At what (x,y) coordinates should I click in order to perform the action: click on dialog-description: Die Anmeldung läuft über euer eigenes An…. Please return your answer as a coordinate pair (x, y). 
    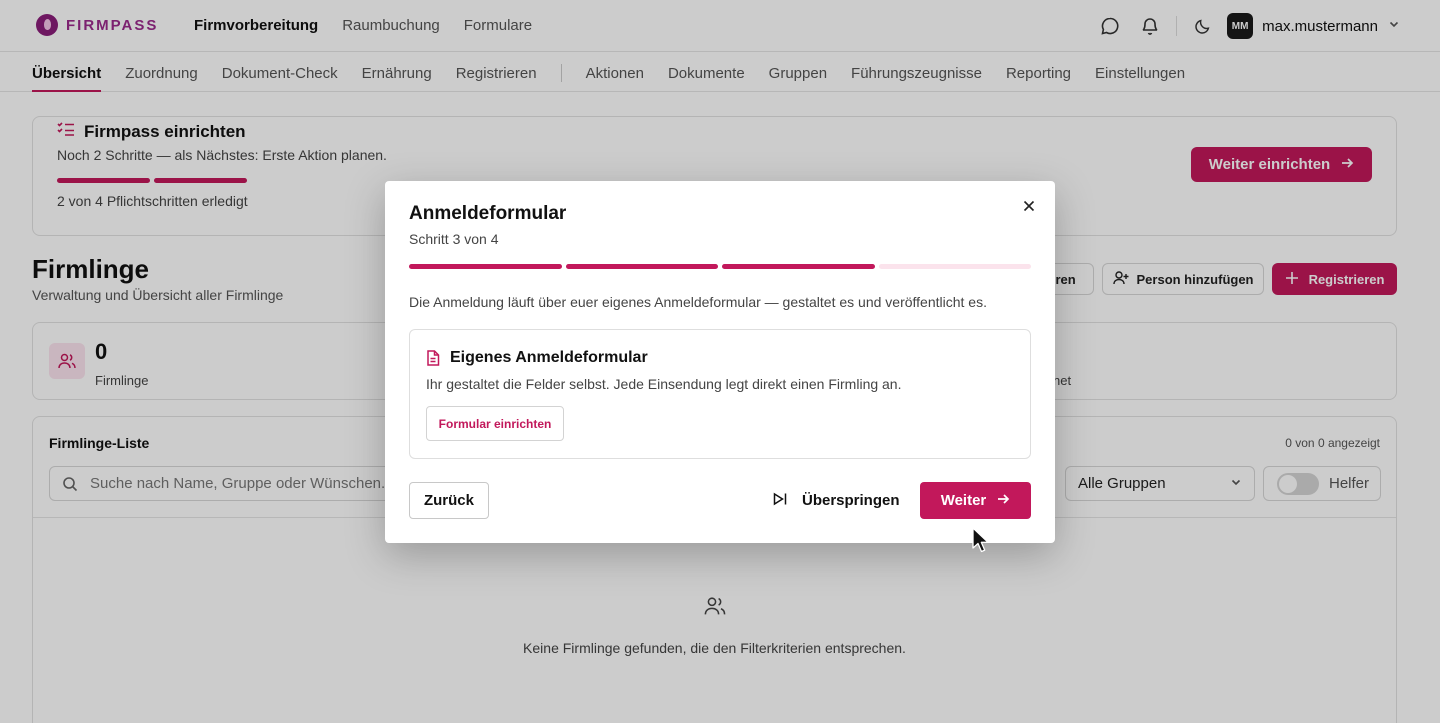
    Looking at the image, I should click on (698, 302).